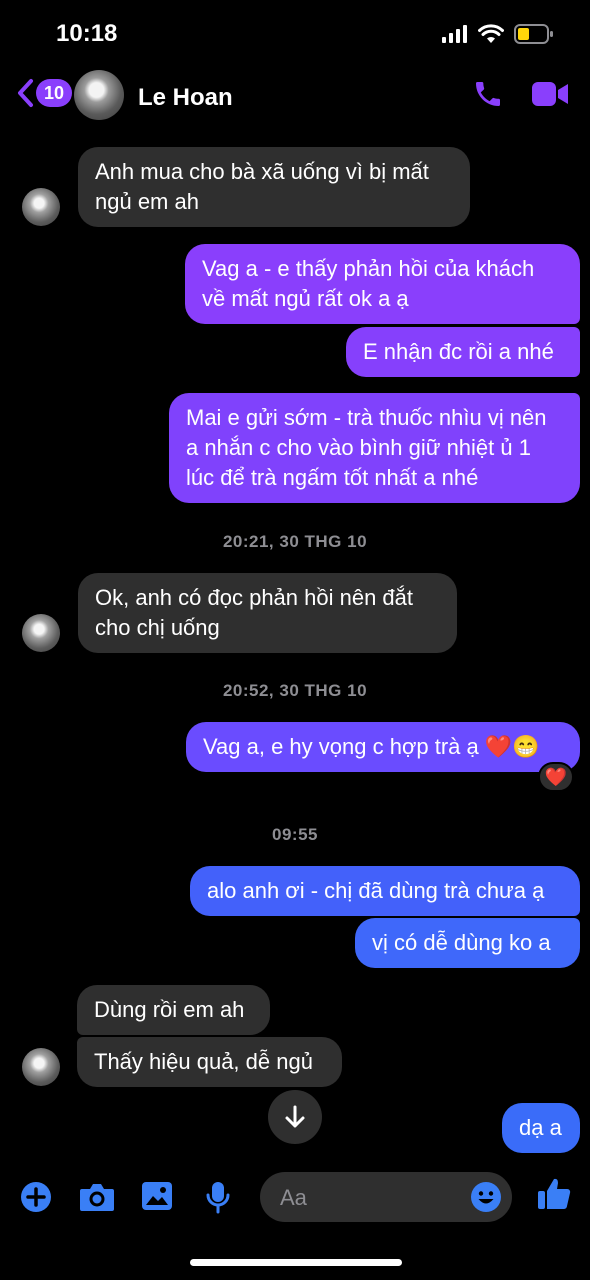 This screenshot has width=590, height=1280. Describe the element at coordinates (295, 32) in the screenshot. I see `status-bar: 10:18` at that location.